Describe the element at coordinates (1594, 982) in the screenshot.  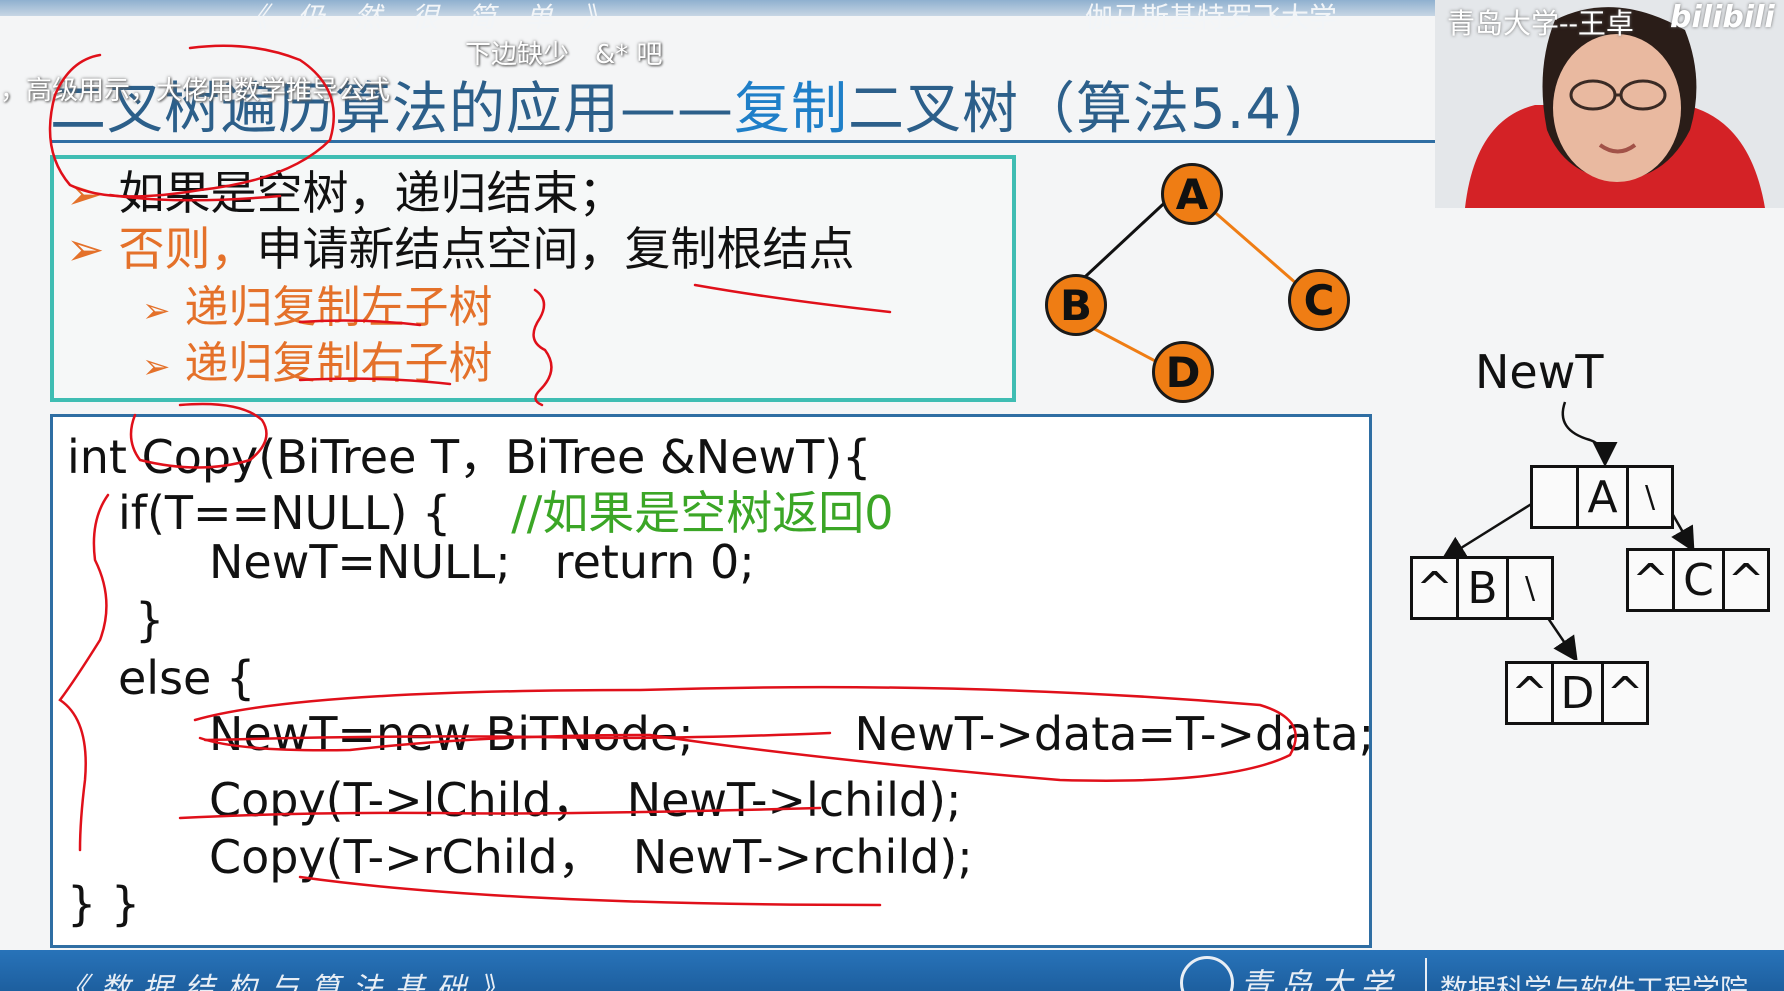
I see `department-name: 数据科学与软件工程学院` at that location.